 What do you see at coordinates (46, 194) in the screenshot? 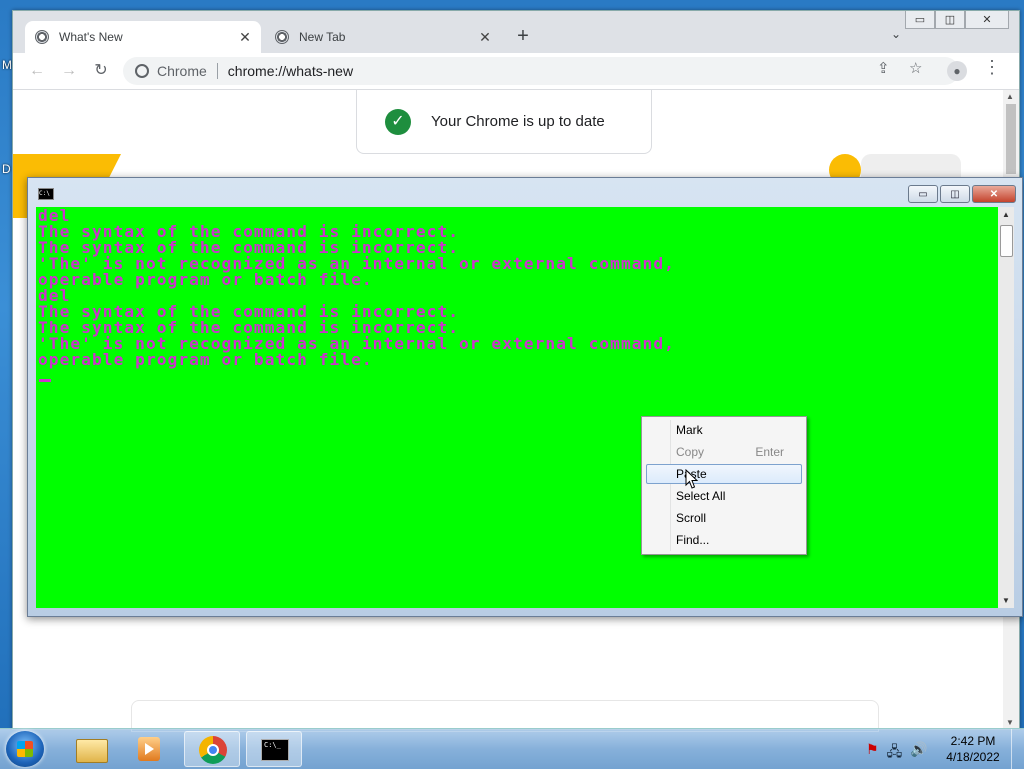
I see `cmd-window-icon: C:\` at bounding box center [46, 194].